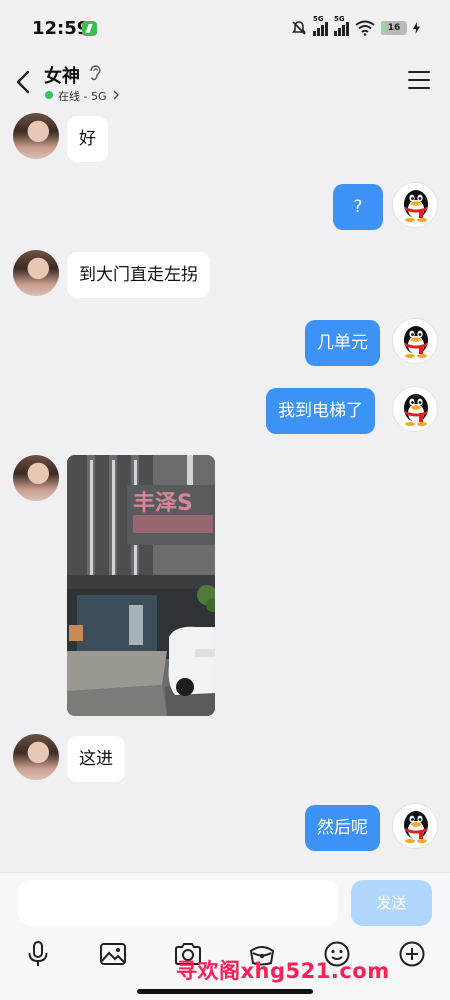 This screenshot has width=450, height=1000. What do you see at coordinates (116, 95) in the screenshot?
I see `chevron-right-icon` at bounding box center [116, 95].